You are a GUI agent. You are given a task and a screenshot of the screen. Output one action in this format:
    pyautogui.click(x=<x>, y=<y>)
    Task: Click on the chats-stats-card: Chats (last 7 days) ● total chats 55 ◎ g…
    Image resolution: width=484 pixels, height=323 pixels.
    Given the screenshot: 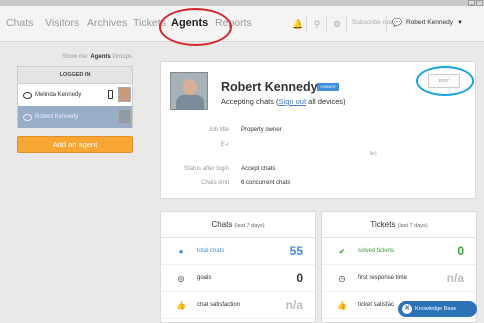 What is the action you would take?
    pyautogui.click(x=238, y=267)
    